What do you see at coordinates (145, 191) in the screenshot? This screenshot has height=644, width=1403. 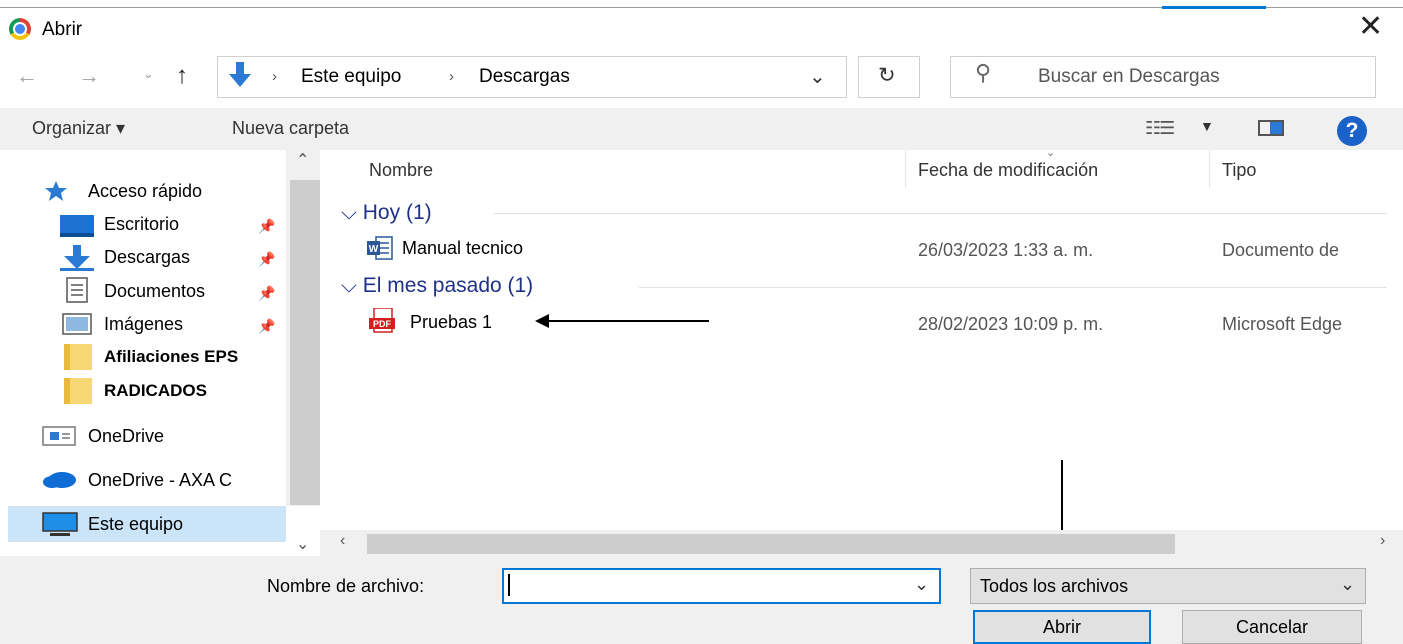 I see `sidebar-item-acceso-rapido: Acceso rápido` at bounding box center [145, 191].